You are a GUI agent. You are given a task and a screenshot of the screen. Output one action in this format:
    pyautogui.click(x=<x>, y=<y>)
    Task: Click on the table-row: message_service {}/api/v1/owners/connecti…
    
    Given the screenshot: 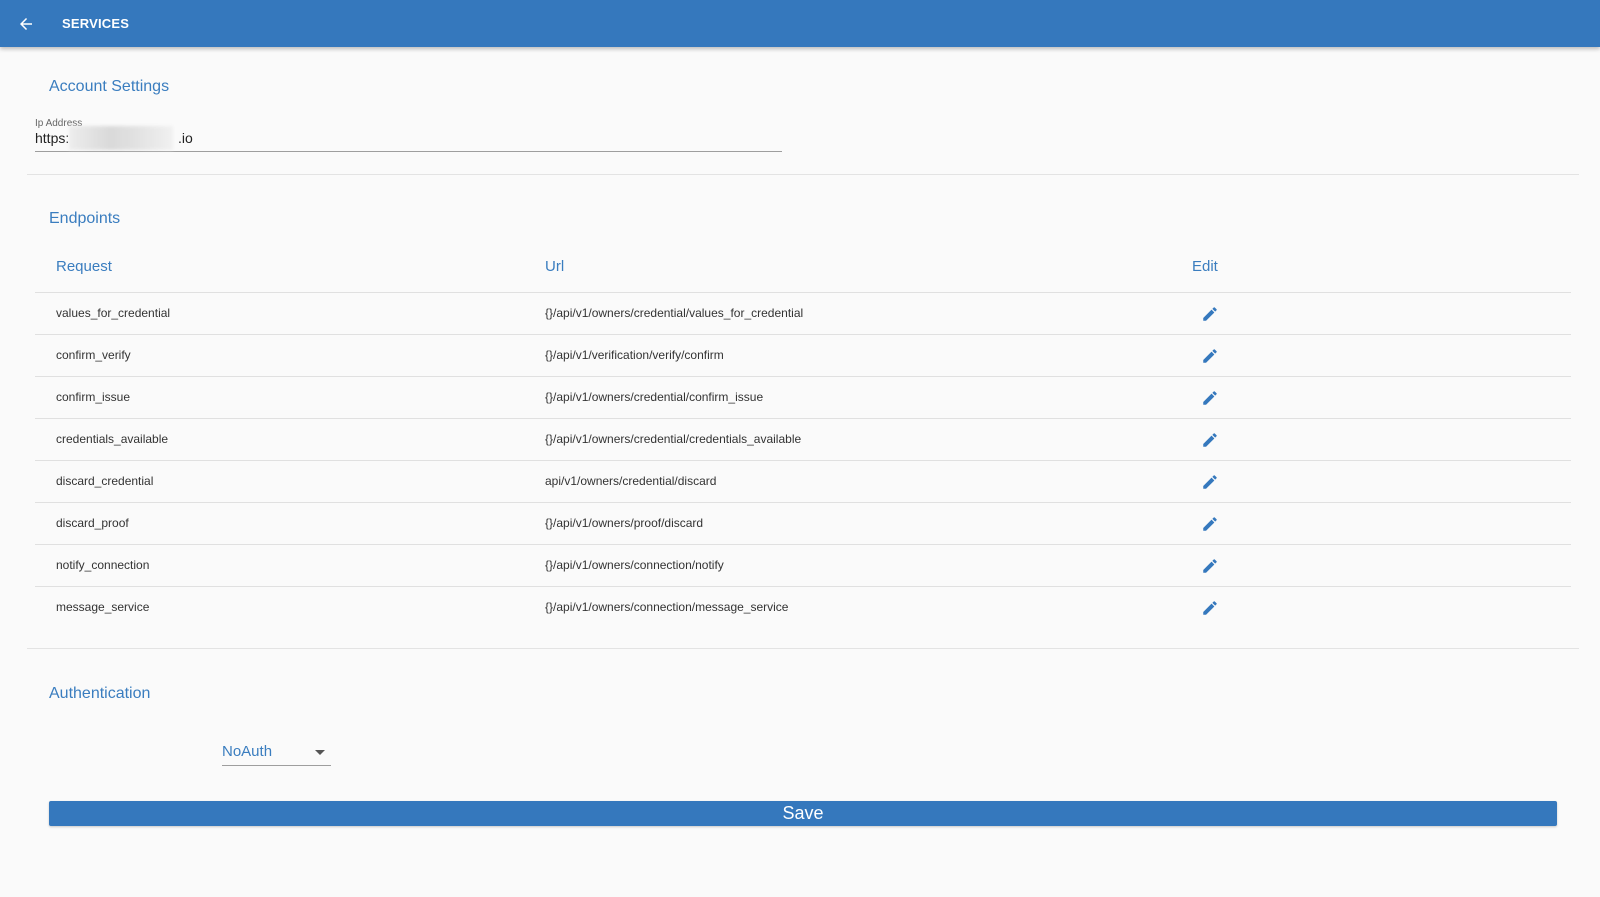 What is the action you would take?
    pyautogui.click(x=803, y=607)
    